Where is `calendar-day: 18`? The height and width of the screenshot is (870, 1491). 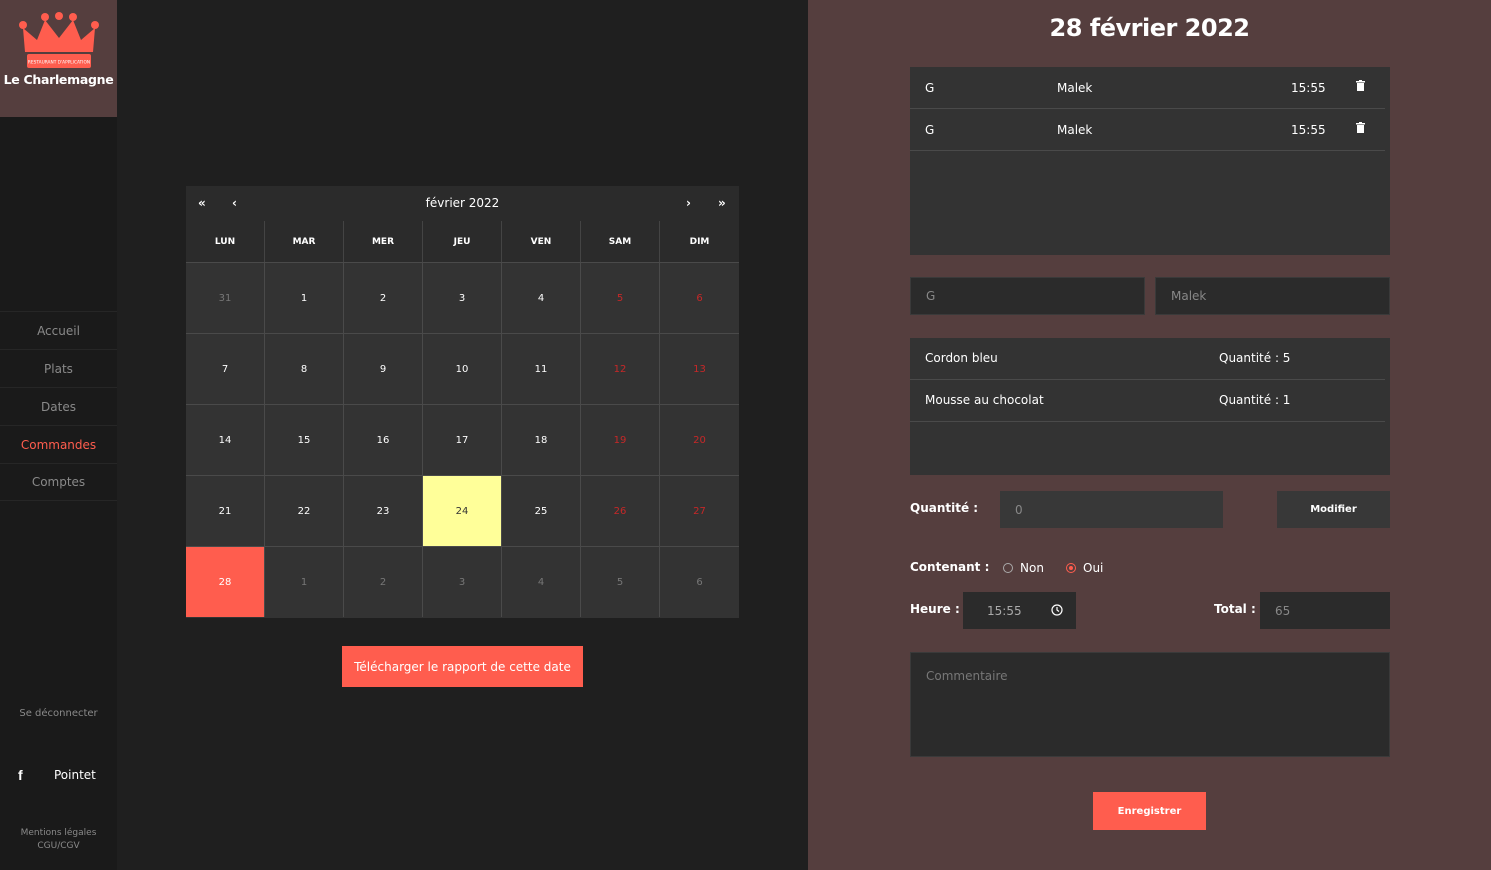 calendar-day: 18 is located at coordinates (541, 439).